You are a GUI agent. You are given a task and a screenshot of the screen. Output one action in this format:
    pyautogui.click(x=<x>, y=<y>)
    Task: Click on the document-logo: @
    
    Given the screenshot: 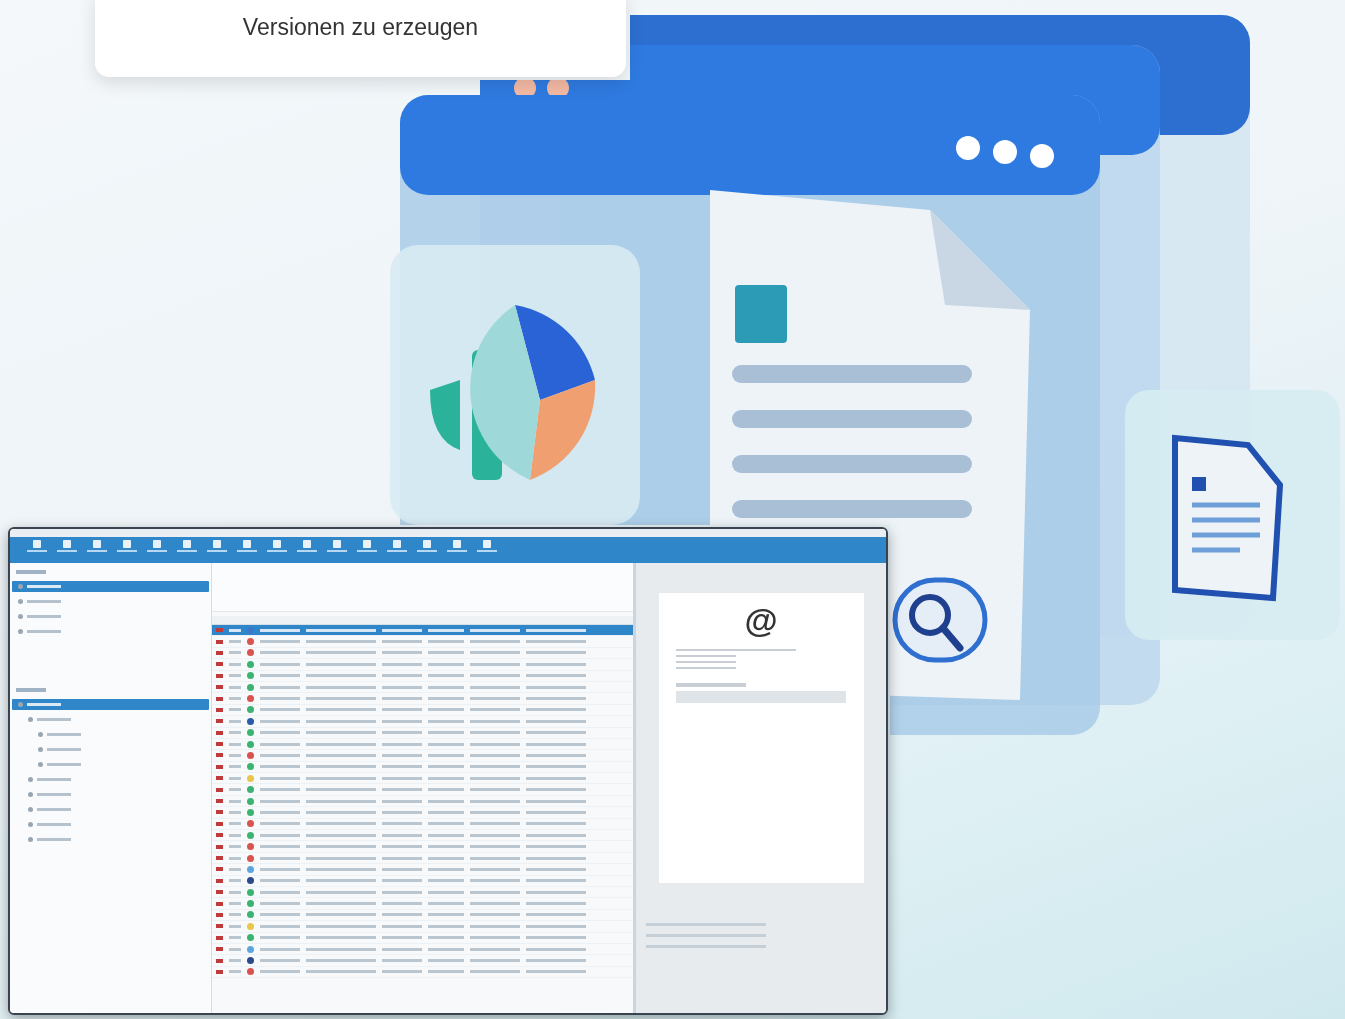 What is the action you would take?
    pyautogui.click(x=761, y=620)
    